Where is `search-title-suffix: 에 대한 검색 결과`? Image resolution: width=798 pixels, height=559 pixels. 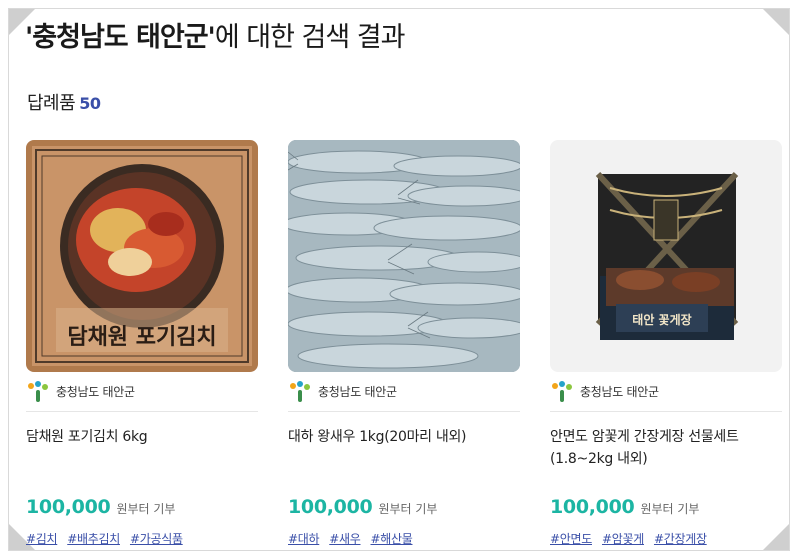
search-title-suffix: 에 대한 검색 결과 is located at coordinates (310, 37).